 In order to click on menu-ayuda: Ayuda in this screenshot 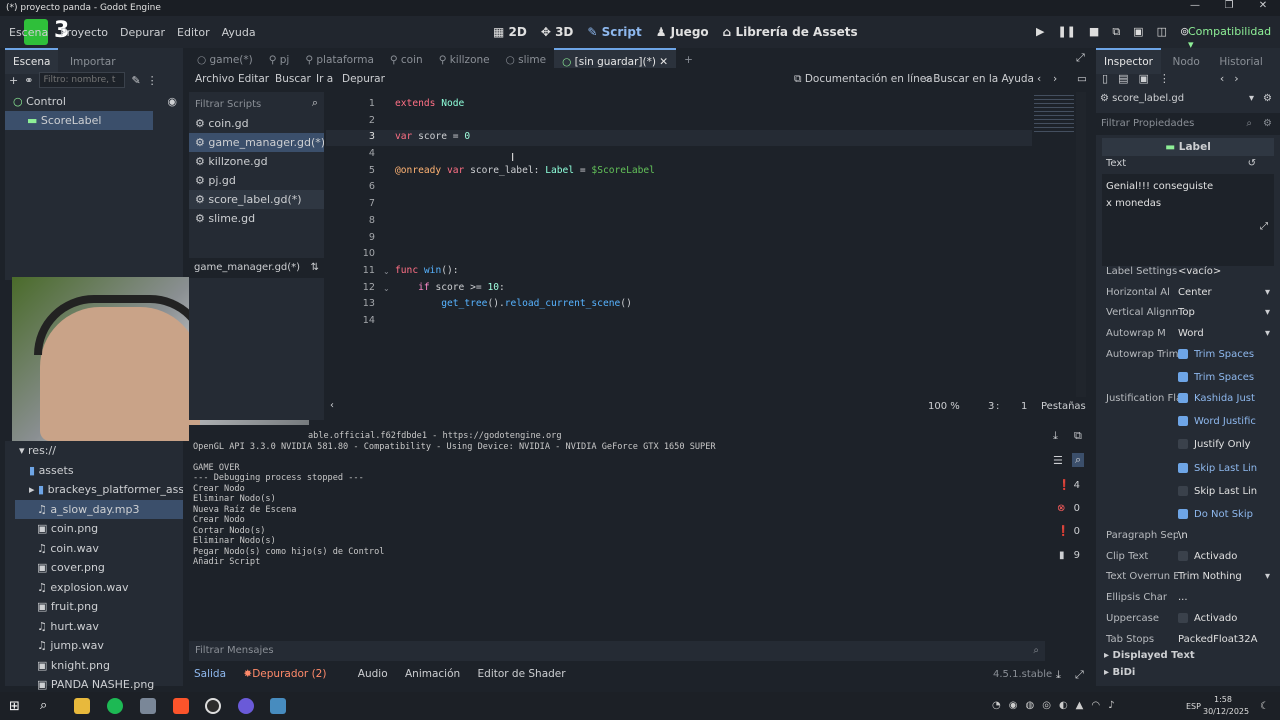, I will do `click(239, 27)`.